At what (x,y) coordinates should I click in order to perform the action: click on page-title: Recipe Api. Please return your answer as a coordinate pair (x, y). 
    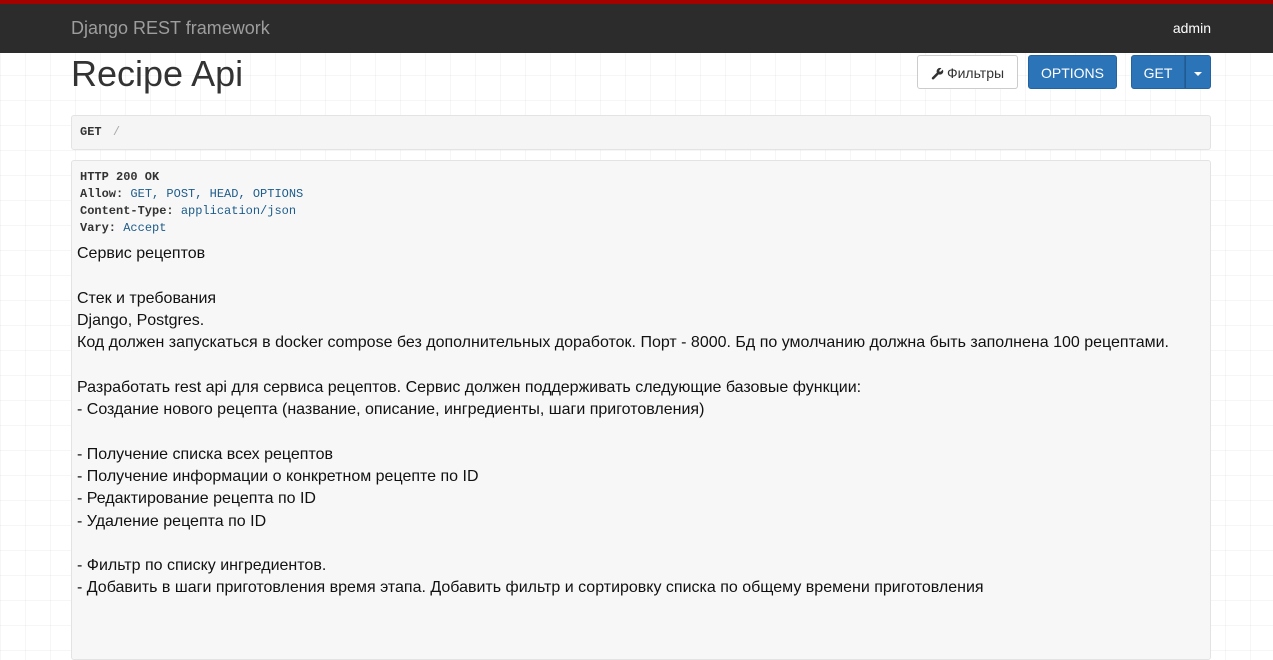
    Looking at the image, I should click on (157, 73).